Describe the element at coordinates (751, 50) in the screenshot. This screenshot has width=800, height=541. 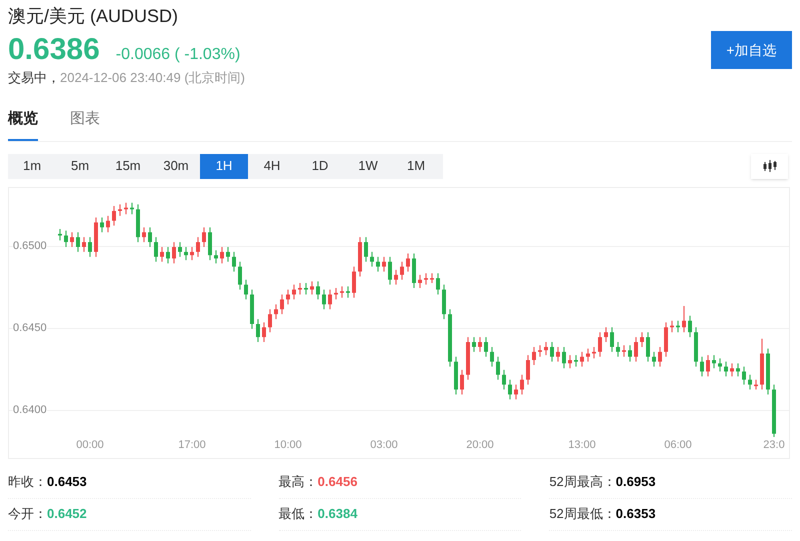
I see `add-to-watchlist-button: +加自选` at that location.